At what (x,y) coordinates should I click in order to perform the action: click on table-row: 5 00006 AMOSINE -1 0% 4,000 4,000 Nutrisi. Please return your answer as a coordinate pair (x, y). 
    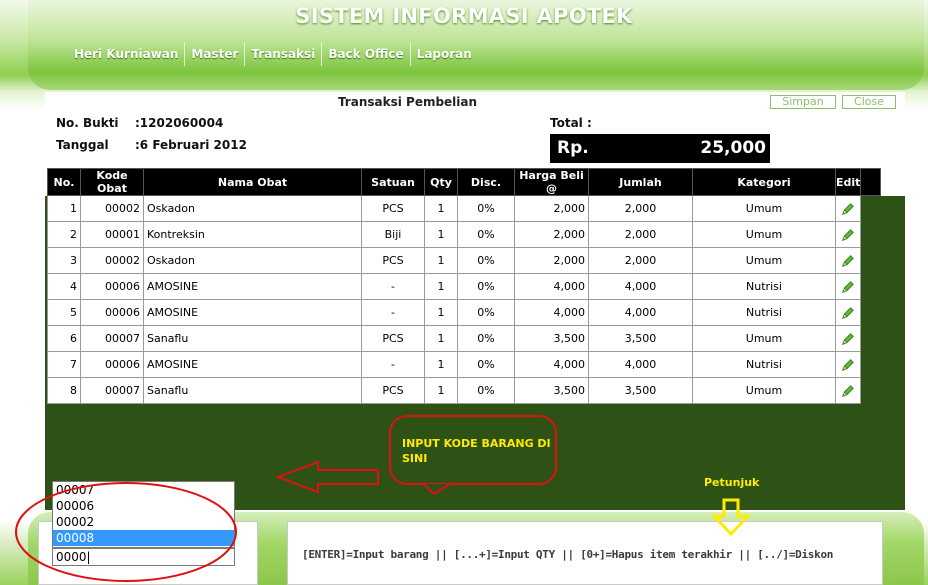
    Looking at the image, I should click on (464, 312).